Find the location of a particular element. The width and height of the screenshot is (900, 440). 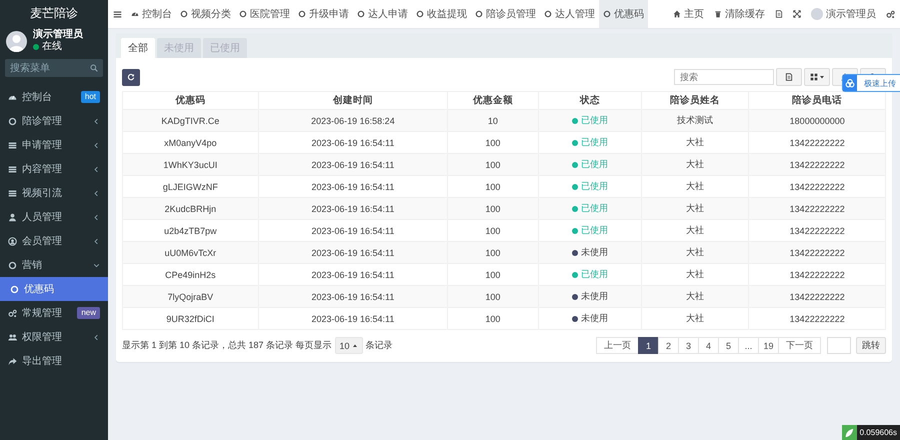

document-icon is located at coordinates (789, 77).